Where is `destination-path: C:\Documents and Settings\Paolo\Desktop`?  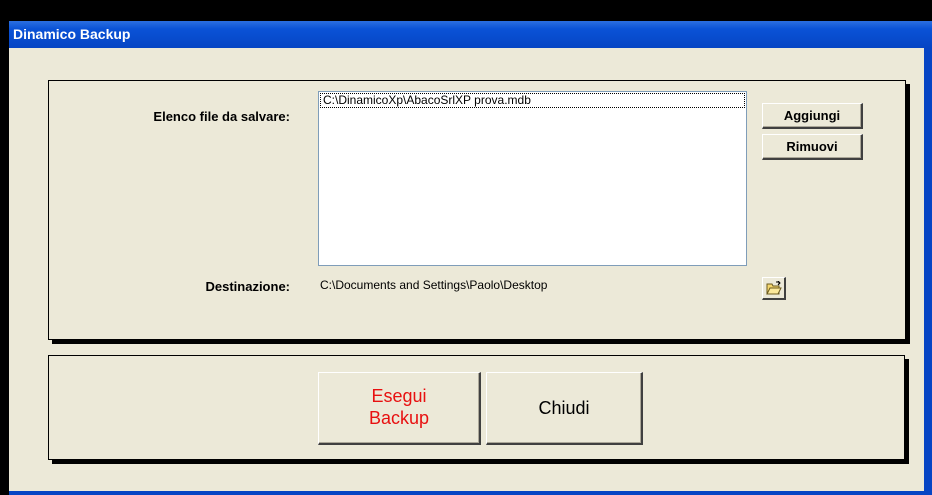
destination-path: C:\Documents and Settings\Paolo\Desktop is located at coordinates (434, 285).